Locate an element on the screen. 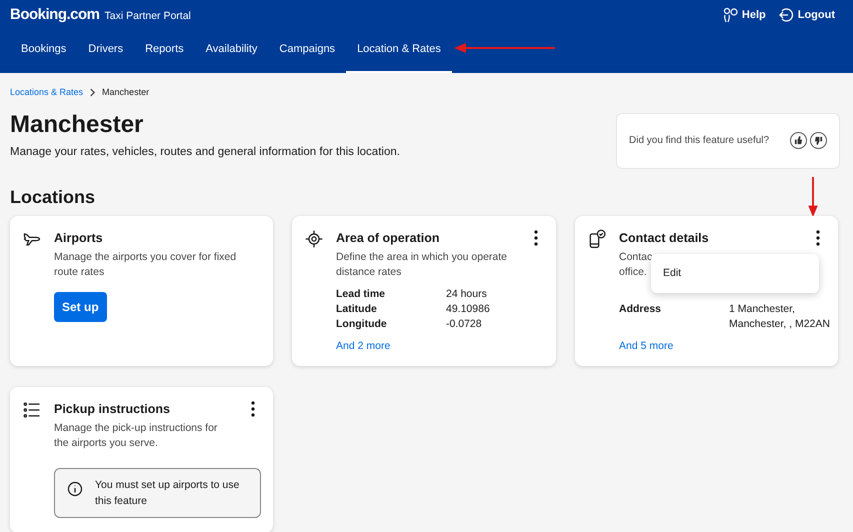 The width and height of the screenshot is (853, 532). detail-value: -0.0728 is located at coordinates (464, 324).